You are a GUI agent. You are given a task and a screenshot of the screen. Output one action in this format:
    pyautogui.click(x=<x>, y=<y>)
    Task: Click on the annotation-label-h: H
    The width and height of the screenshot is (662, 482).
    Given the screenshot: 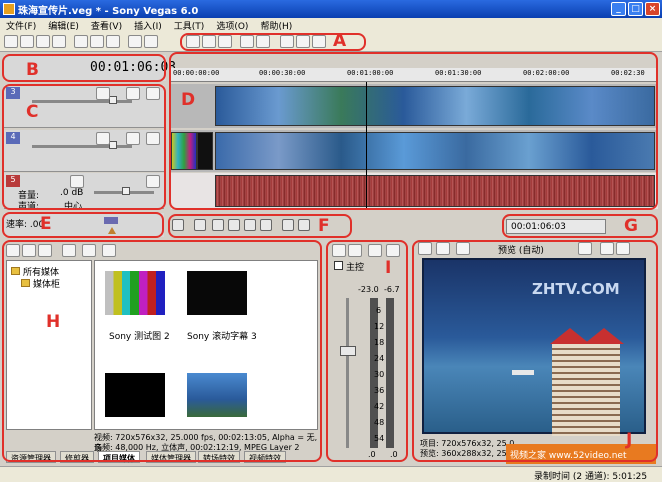 What is the action you would take?
    pyautogui.click(x=53, y=322)
    